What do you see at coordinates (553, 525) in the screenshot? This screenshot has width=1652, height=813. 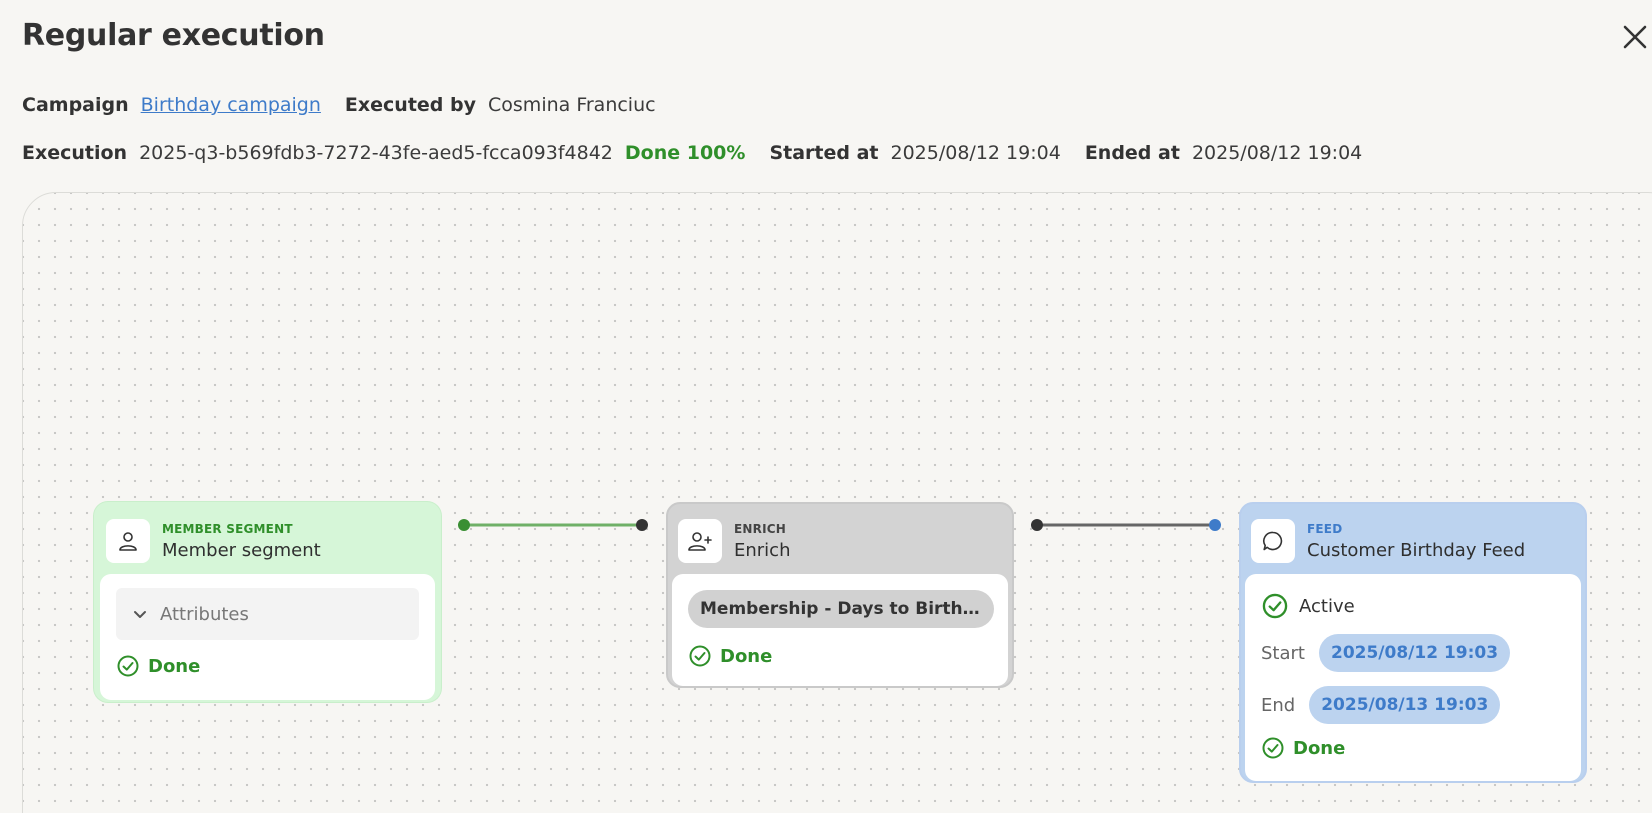 I see `connector-segment-enrich` at bounding box center [553, 525].